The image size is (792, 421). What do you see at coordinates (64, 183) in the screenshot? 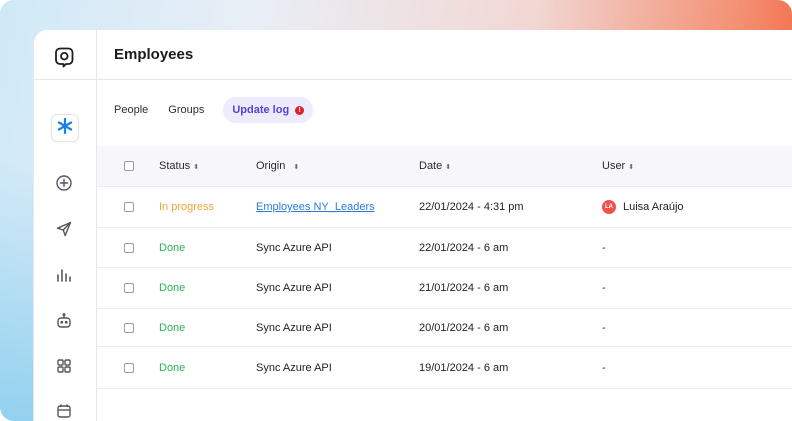
I see `plus-circle-icon` at bounding box center [64, 183].